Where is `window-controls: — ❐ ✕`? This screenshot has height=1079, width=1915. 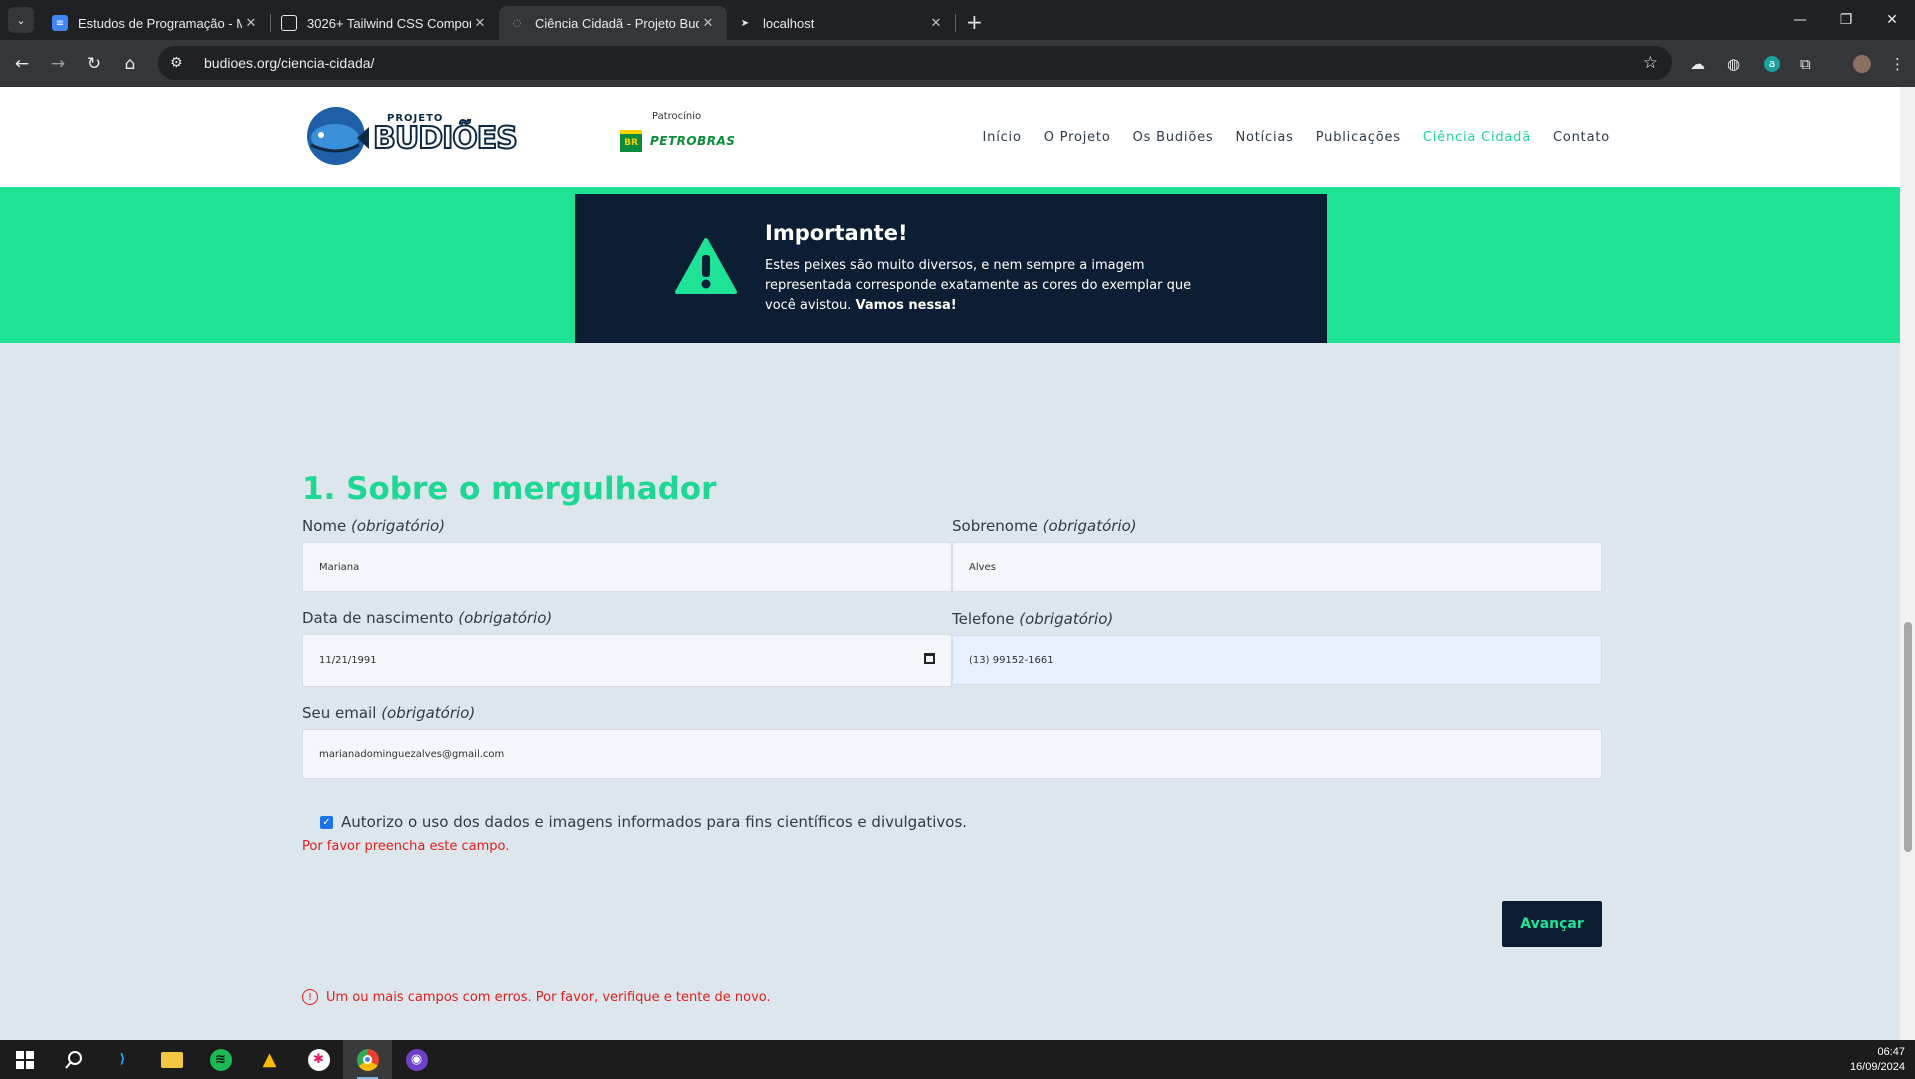 window-controls: — ❐ ✕ is located at coordinates (1846, 20).